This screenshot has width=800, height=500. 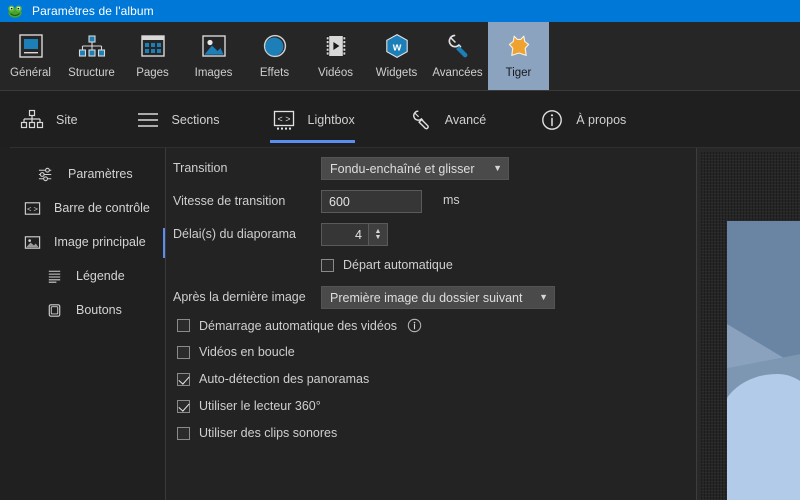 What do you see at coordinates (93, 11) in the screenshot?
I see `window-title: Paramètres de l'album` at bounding box center [93, 11].